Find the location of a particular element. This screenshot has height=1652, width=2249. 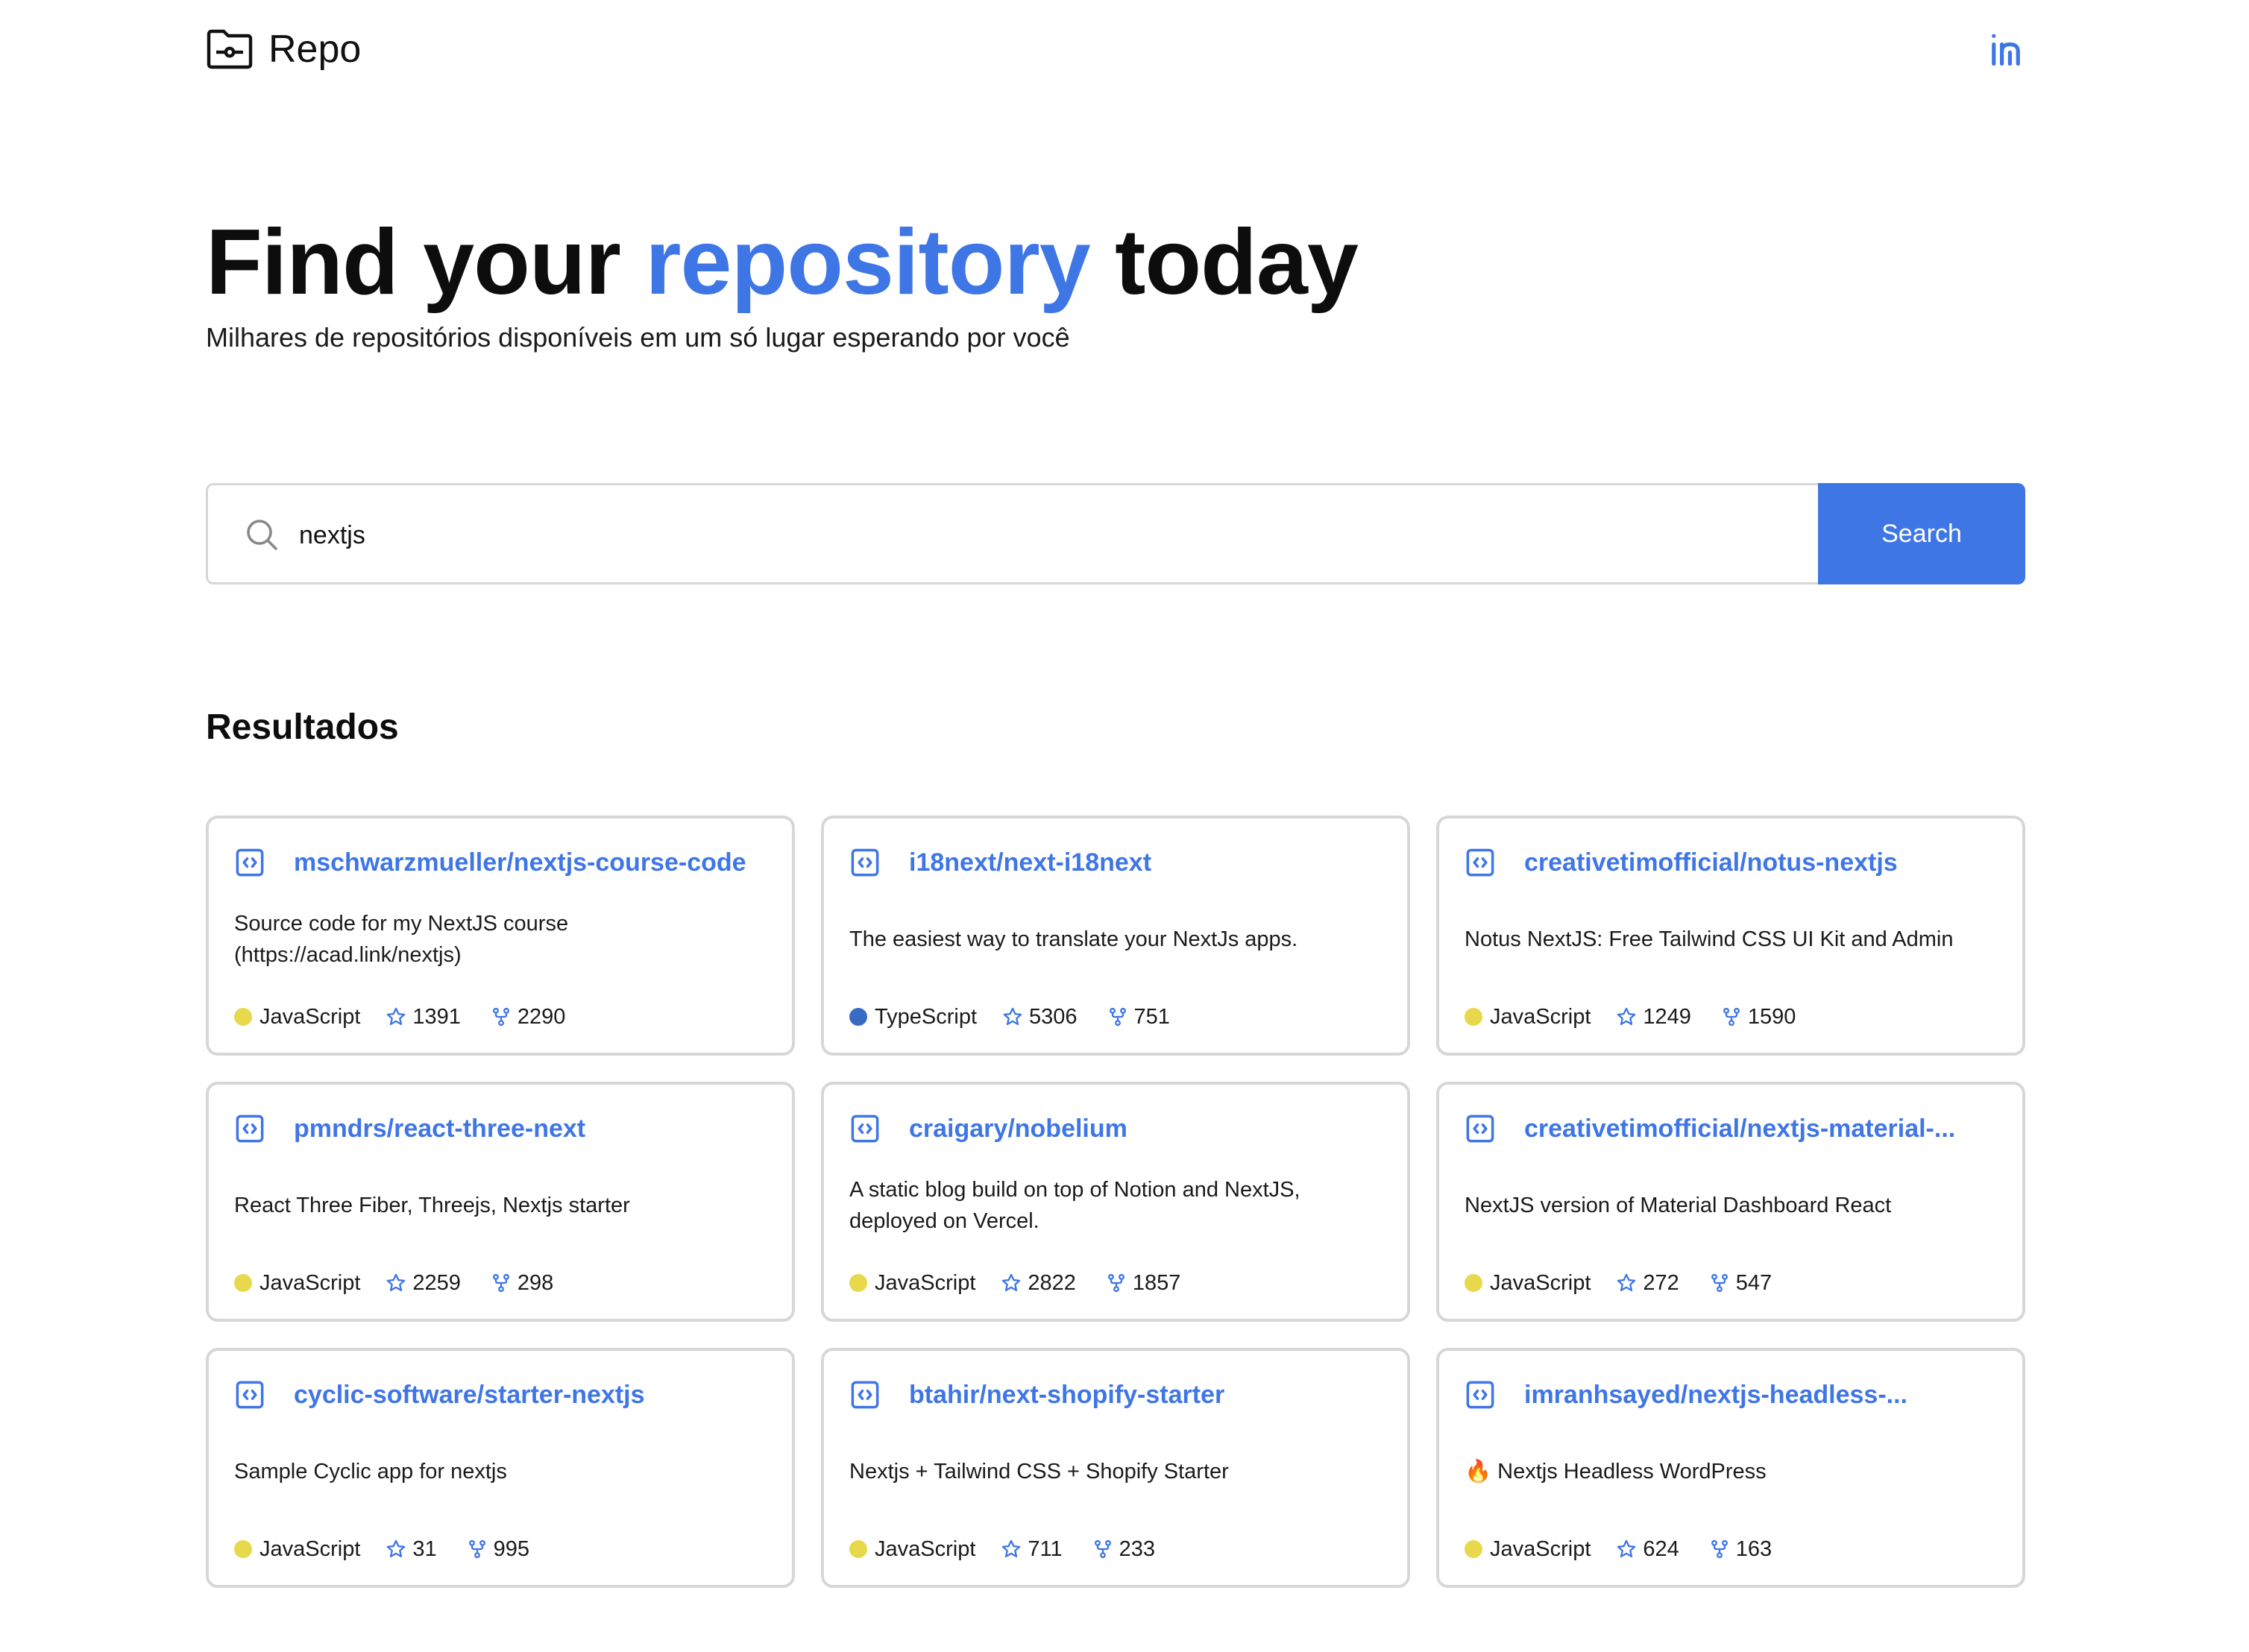

repo-name-link: mschwarzmueller/nextjs-course-code is located at coordinates (528, 862).